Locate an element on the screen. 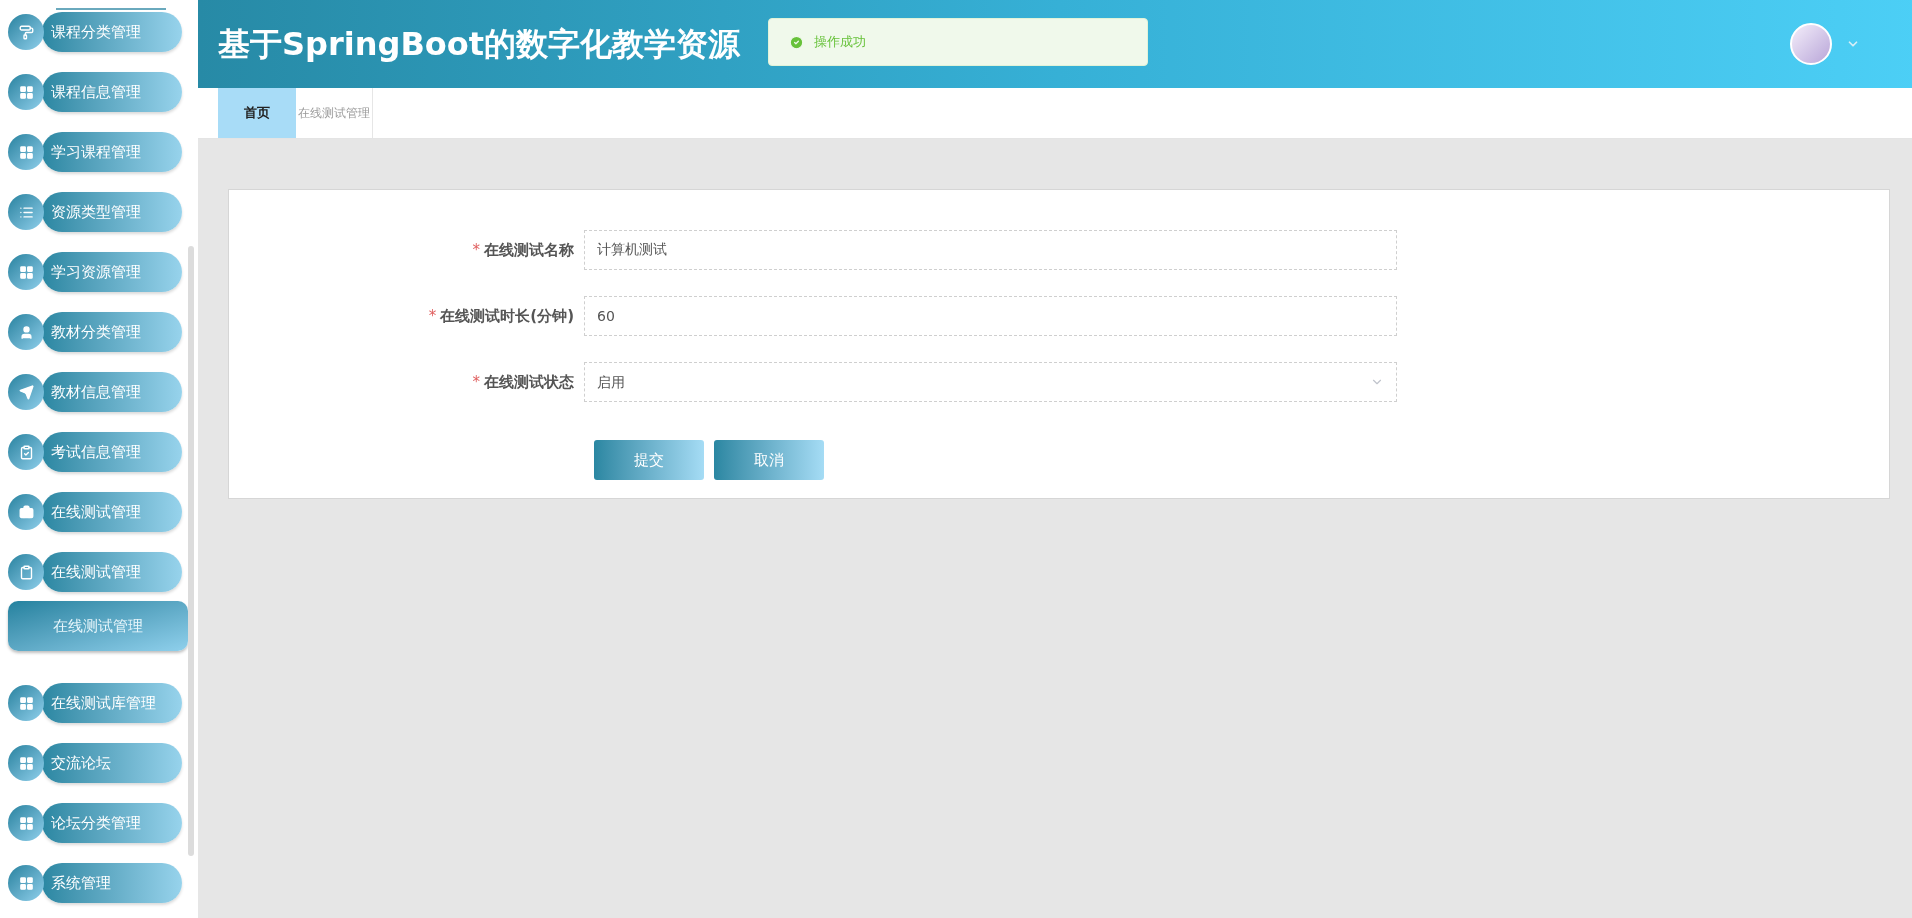  tab: 首页 is located at coordinates (257, 113).